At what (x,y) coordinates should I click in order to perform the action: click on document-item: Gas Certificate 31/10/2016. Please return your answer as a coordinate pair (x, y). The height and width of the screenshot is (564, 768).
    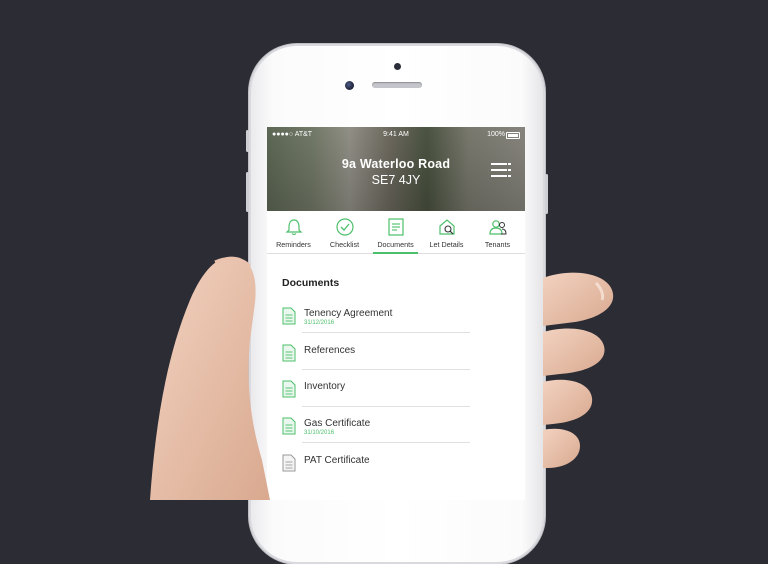
    Looking at the image, I should click on (397, 433).